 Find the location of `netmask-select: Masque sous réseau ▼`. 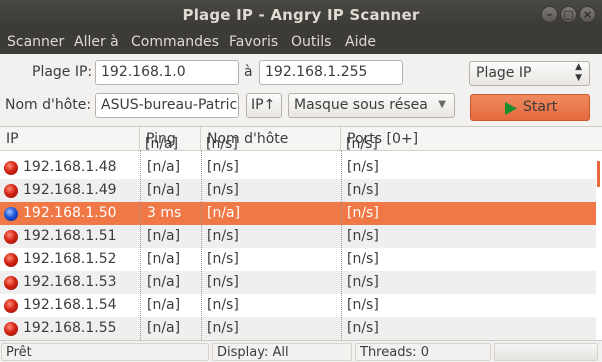

netmask-select: Masque sous réseau ▼ is located at coordinates (371, 105).